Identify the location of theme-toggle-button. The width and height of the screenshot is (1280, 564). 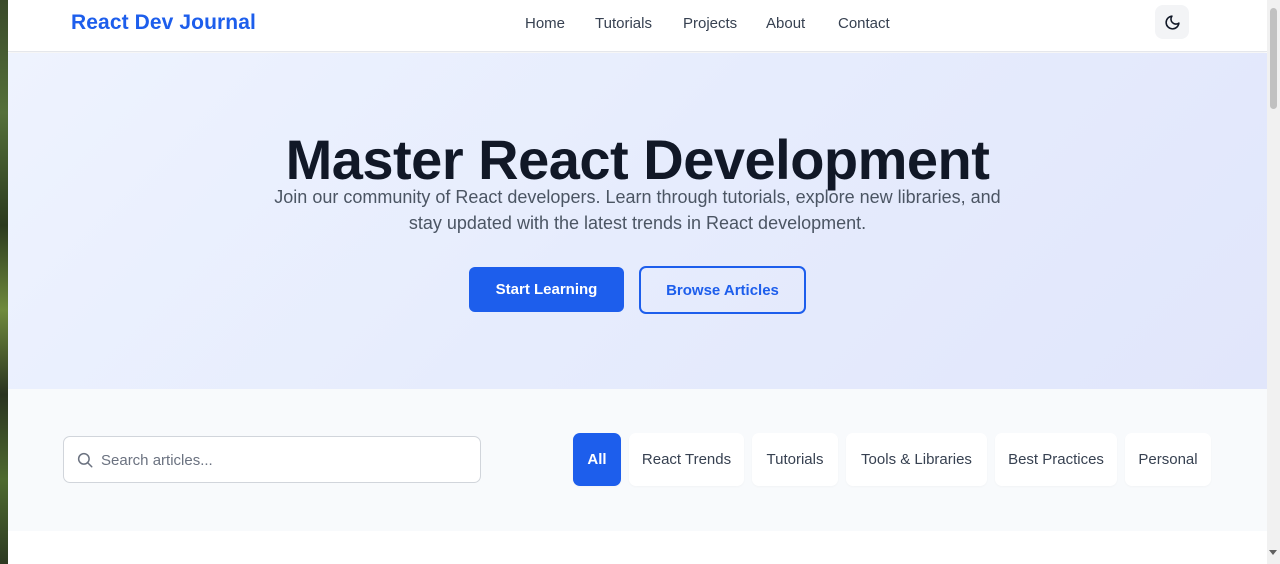
(1172, 22).